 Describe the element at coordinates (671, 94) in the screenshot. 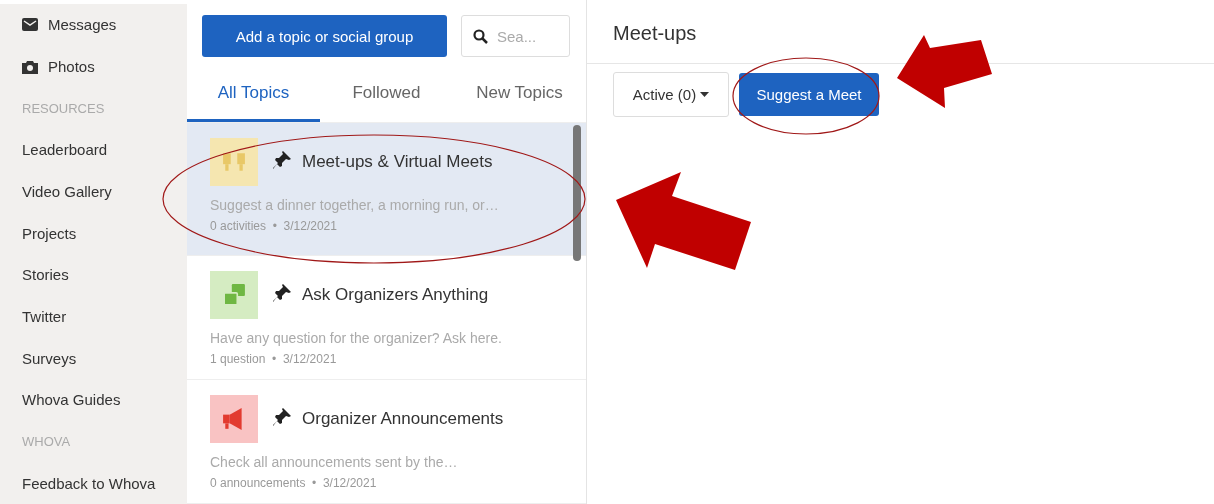

I see `filter-dropdown: Active (0)` at that location.